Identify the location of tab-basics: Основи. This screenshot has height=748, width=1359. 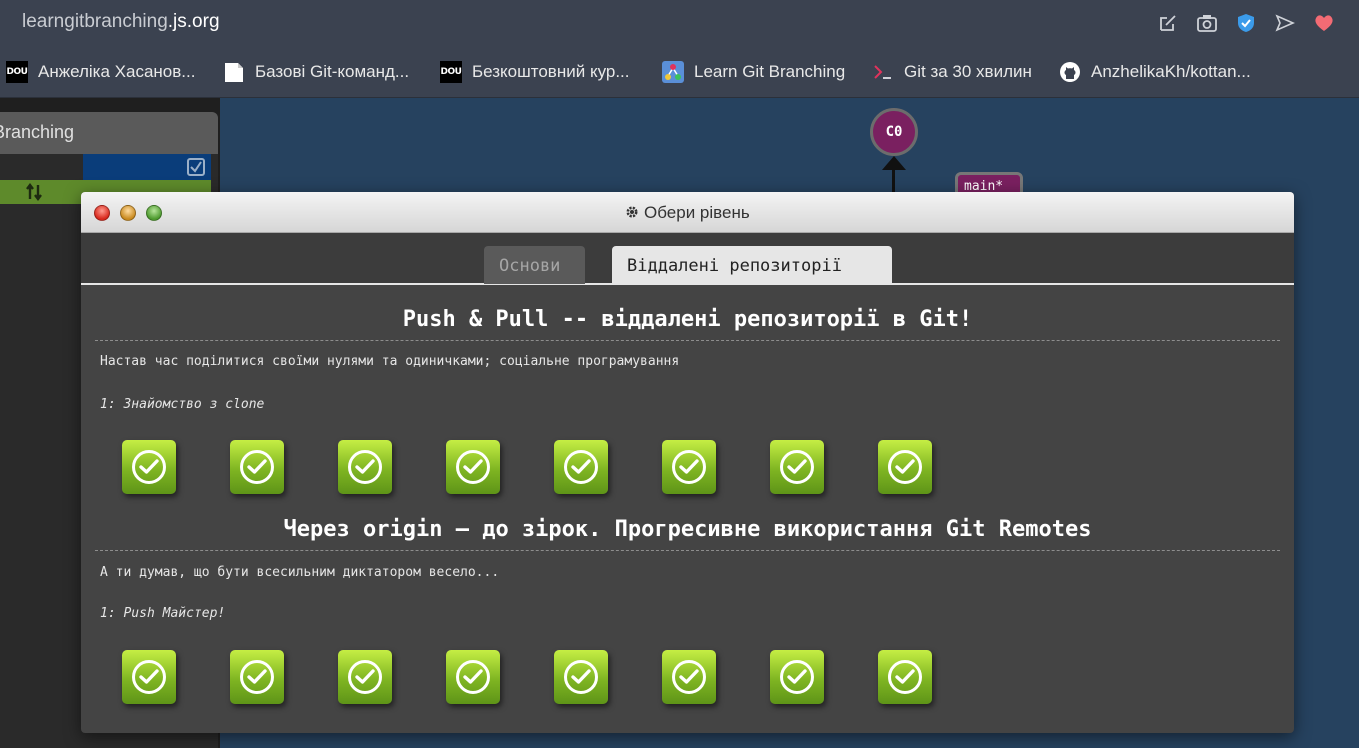
(534, 265).